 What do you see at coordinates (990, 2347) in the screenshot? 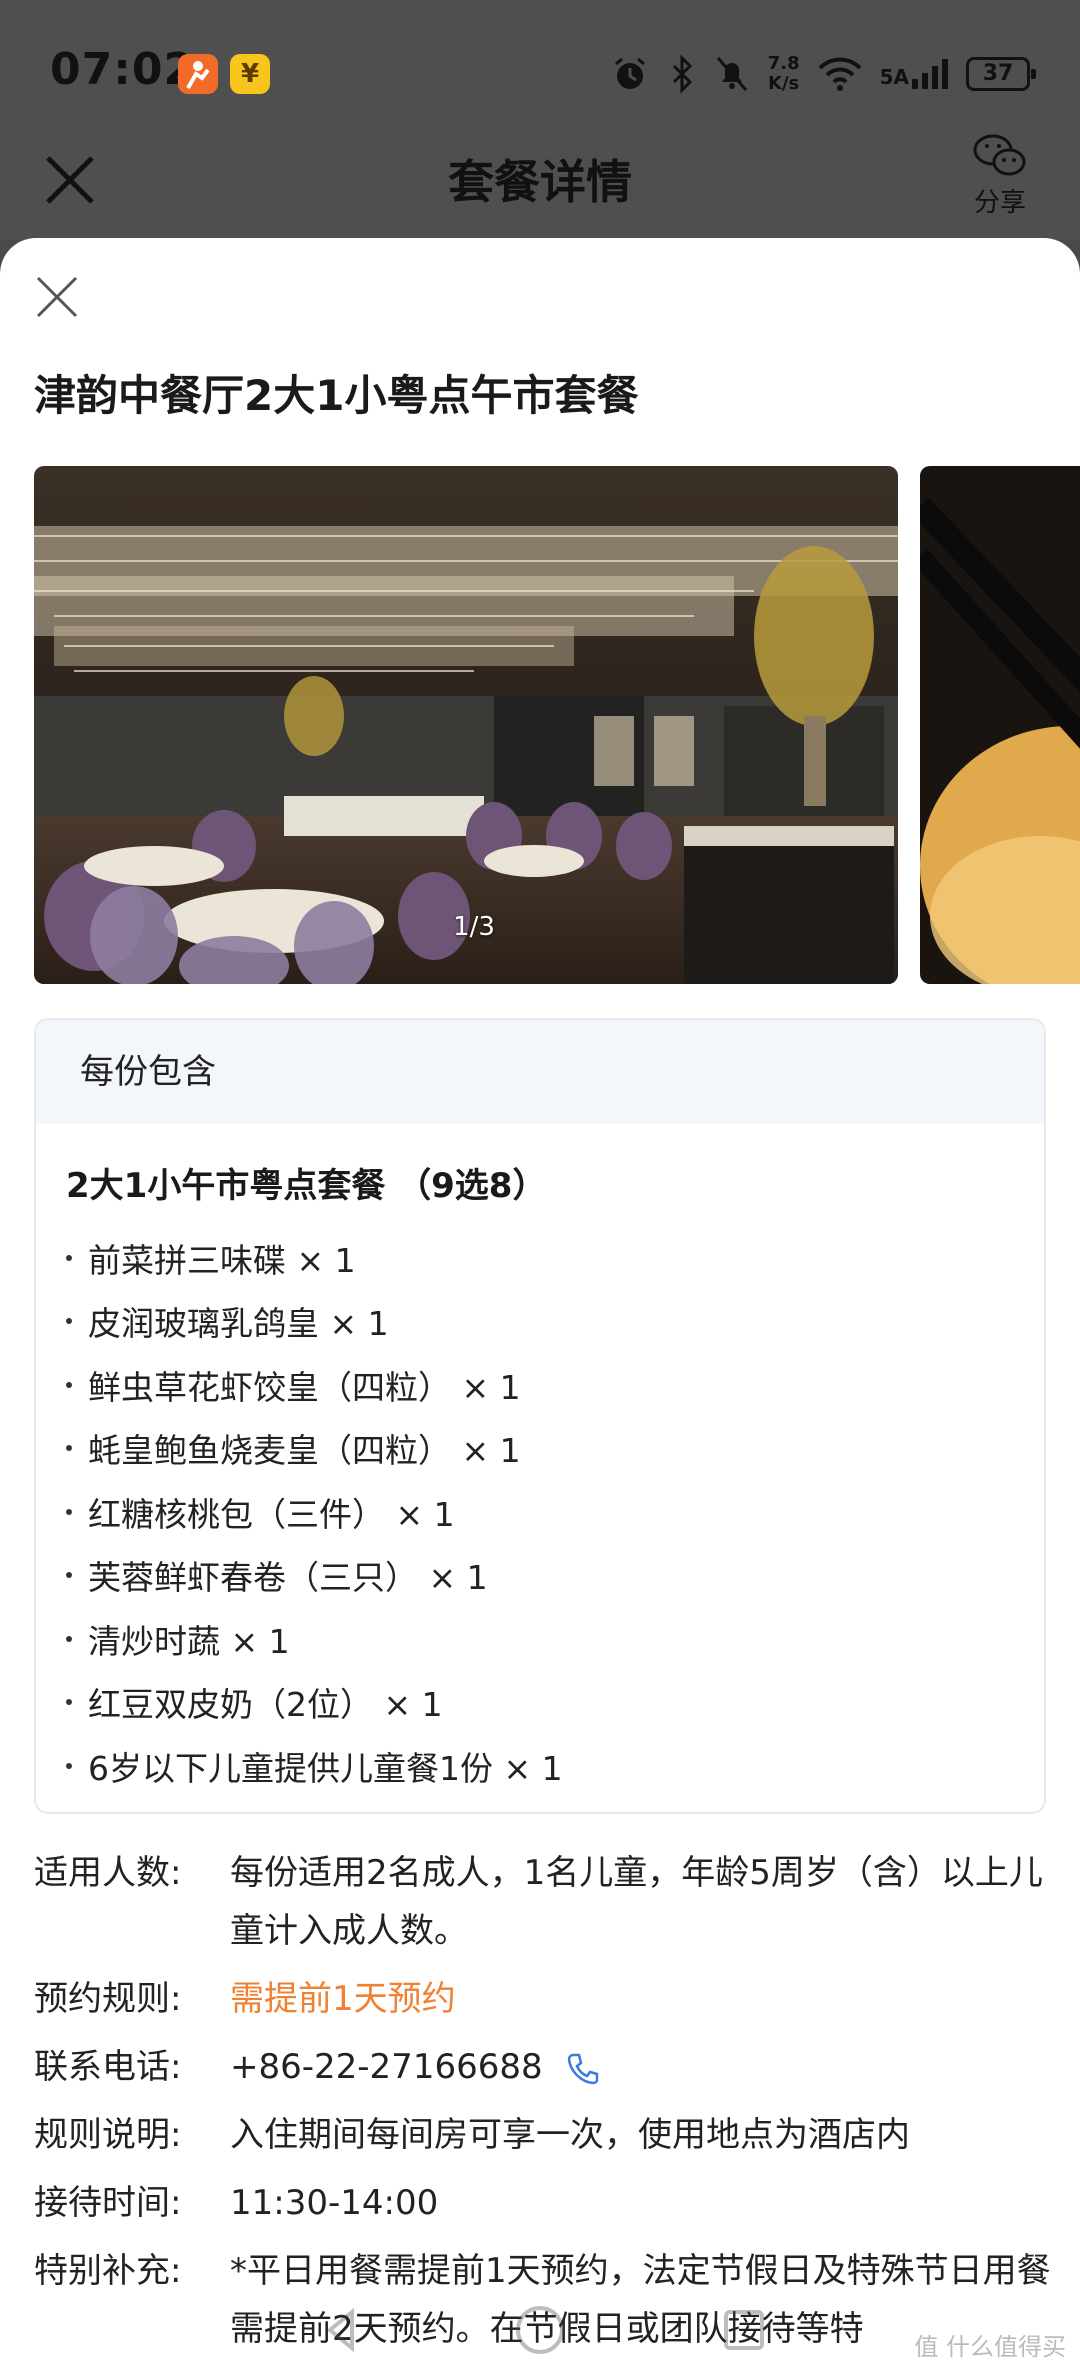
I see `watermark: 值 什么值得买` at bounding box center [990, 2347].